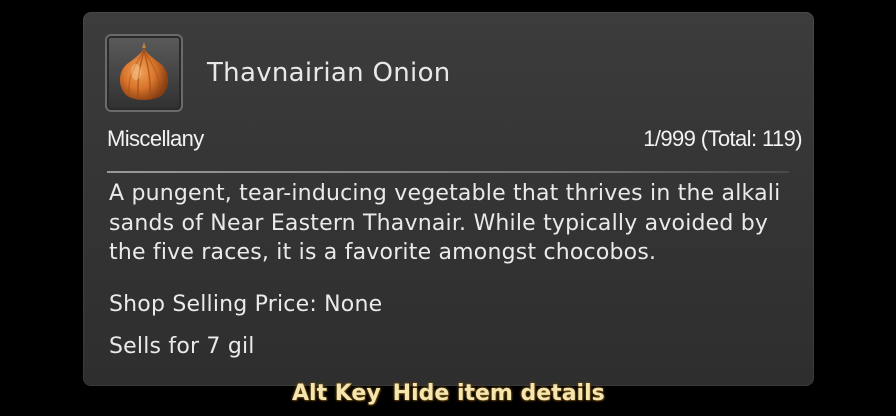  Describe the element at coordinates (329, 73) in the screenshot. I see `item-name: Thavnairian Onion` at that location.